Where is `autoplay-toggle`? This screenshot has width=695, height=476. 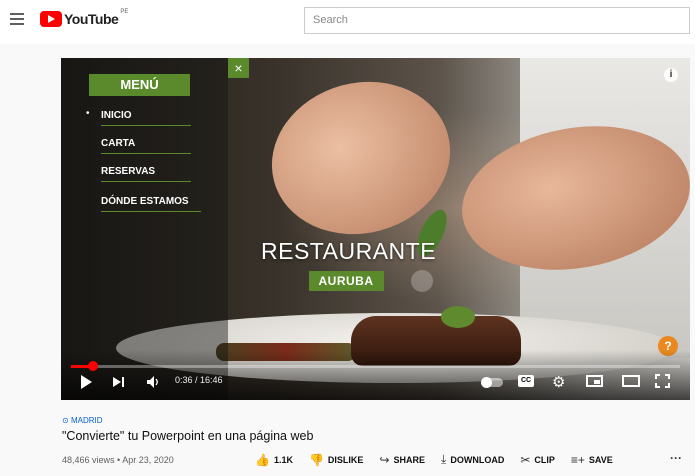
autoplay-toggle is located at coordinates (492, 382).